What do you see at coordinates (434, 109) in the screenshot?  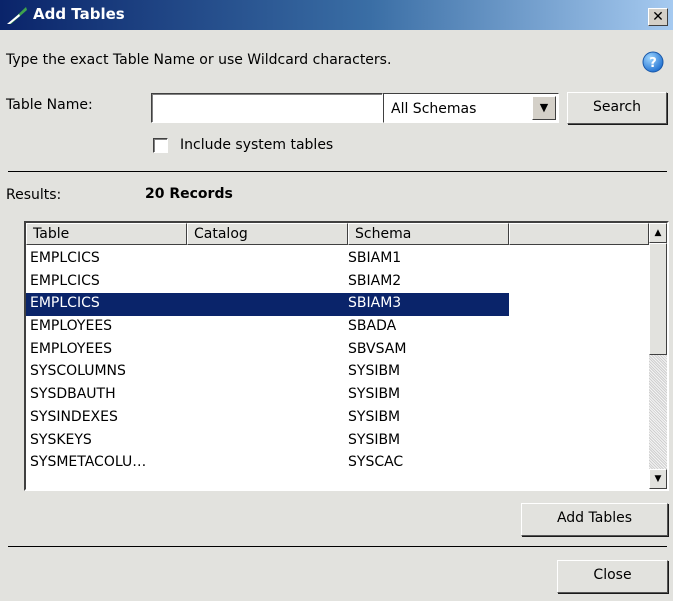 I see `schema-selected-value: All Schemas` at bounding box center [434, 109].